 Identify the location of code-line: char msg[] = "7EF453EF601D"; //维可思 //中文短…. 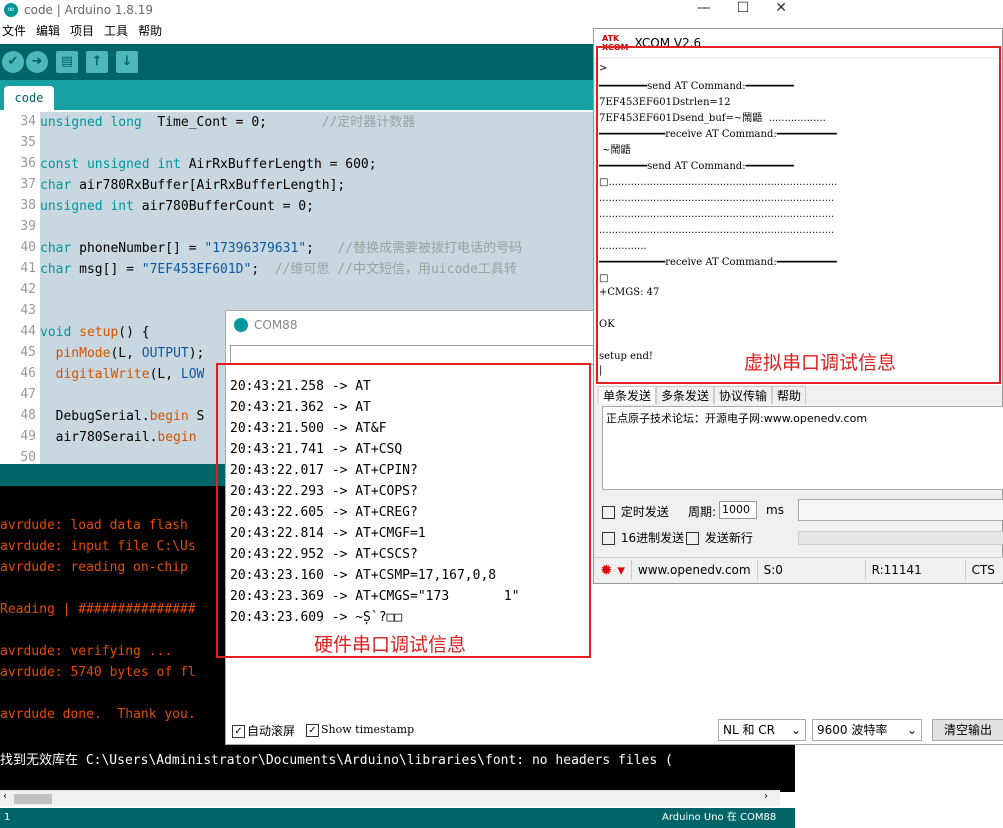
(320, 269).